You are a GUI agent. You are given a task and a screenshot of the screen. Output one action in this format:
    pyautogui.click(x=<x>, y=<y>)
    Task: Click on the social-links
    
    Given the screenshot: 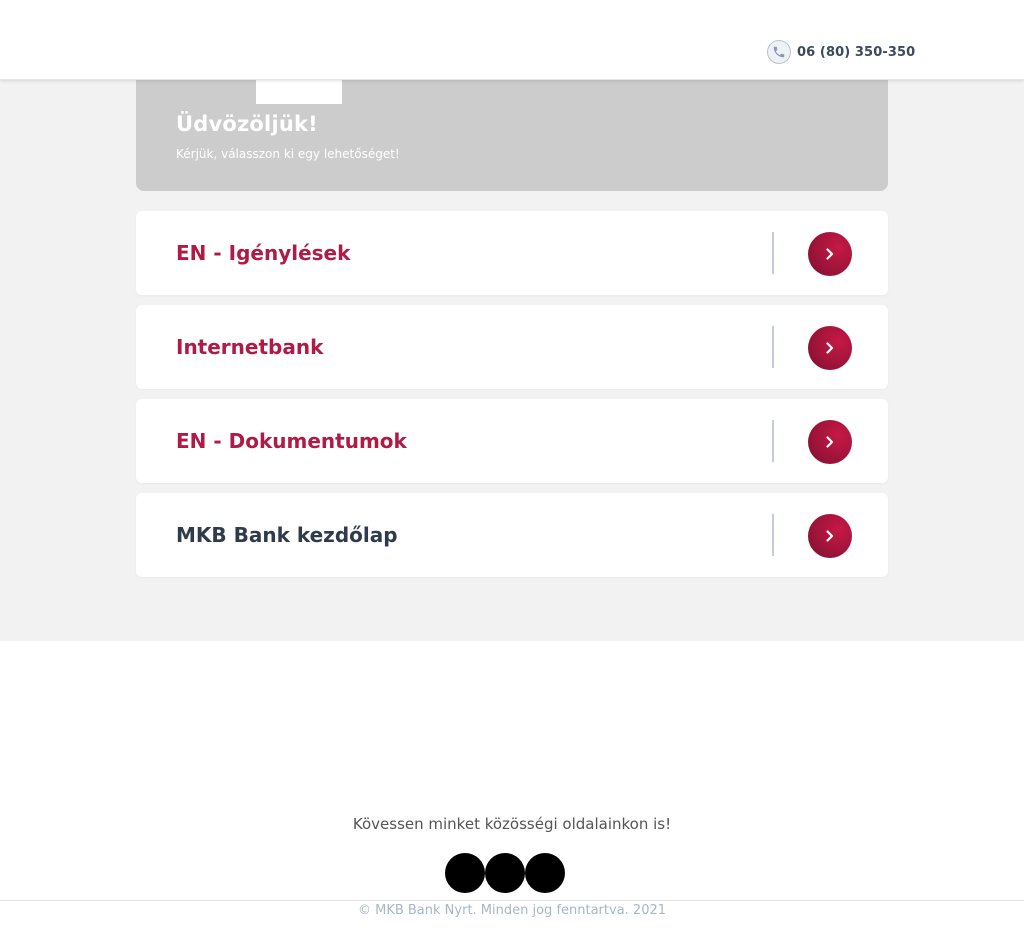 What is the action you would take?
    pyautogui.click(x=505, y=873)
    